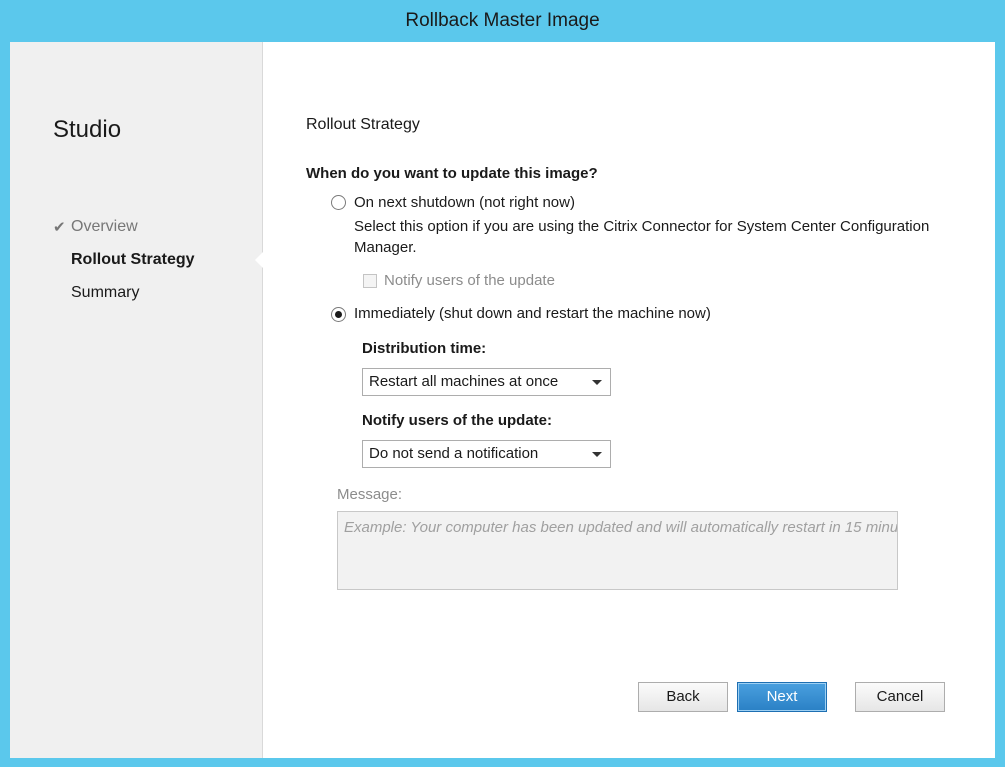  I want to click on immediately-radio, so click(338, 314).